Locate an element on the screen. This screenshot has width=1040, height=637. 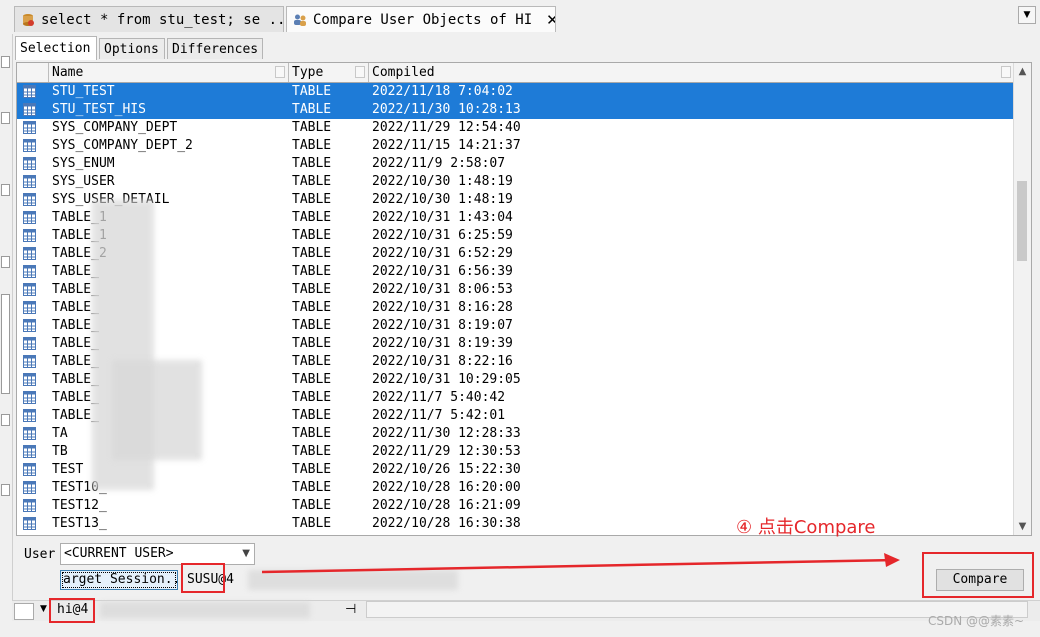
header-label: Type is located at coordinates (308, 72).